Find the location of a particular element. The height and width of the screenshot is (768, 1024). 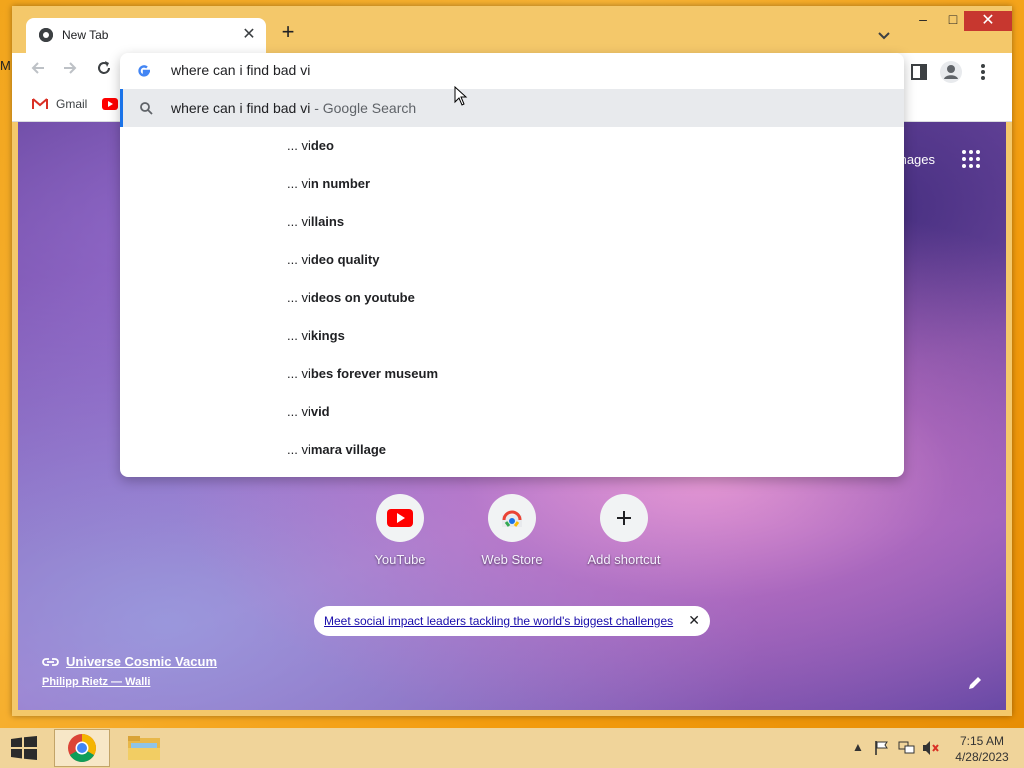

taskbar-chrome-button is located at coordinates (82, 748).